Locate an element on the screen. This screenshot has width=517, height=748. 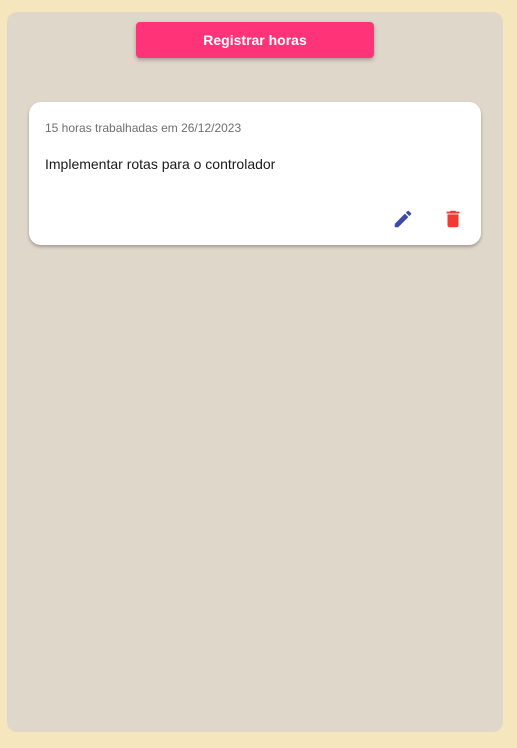
delete-entry-button is located at coordinates (453, 219).